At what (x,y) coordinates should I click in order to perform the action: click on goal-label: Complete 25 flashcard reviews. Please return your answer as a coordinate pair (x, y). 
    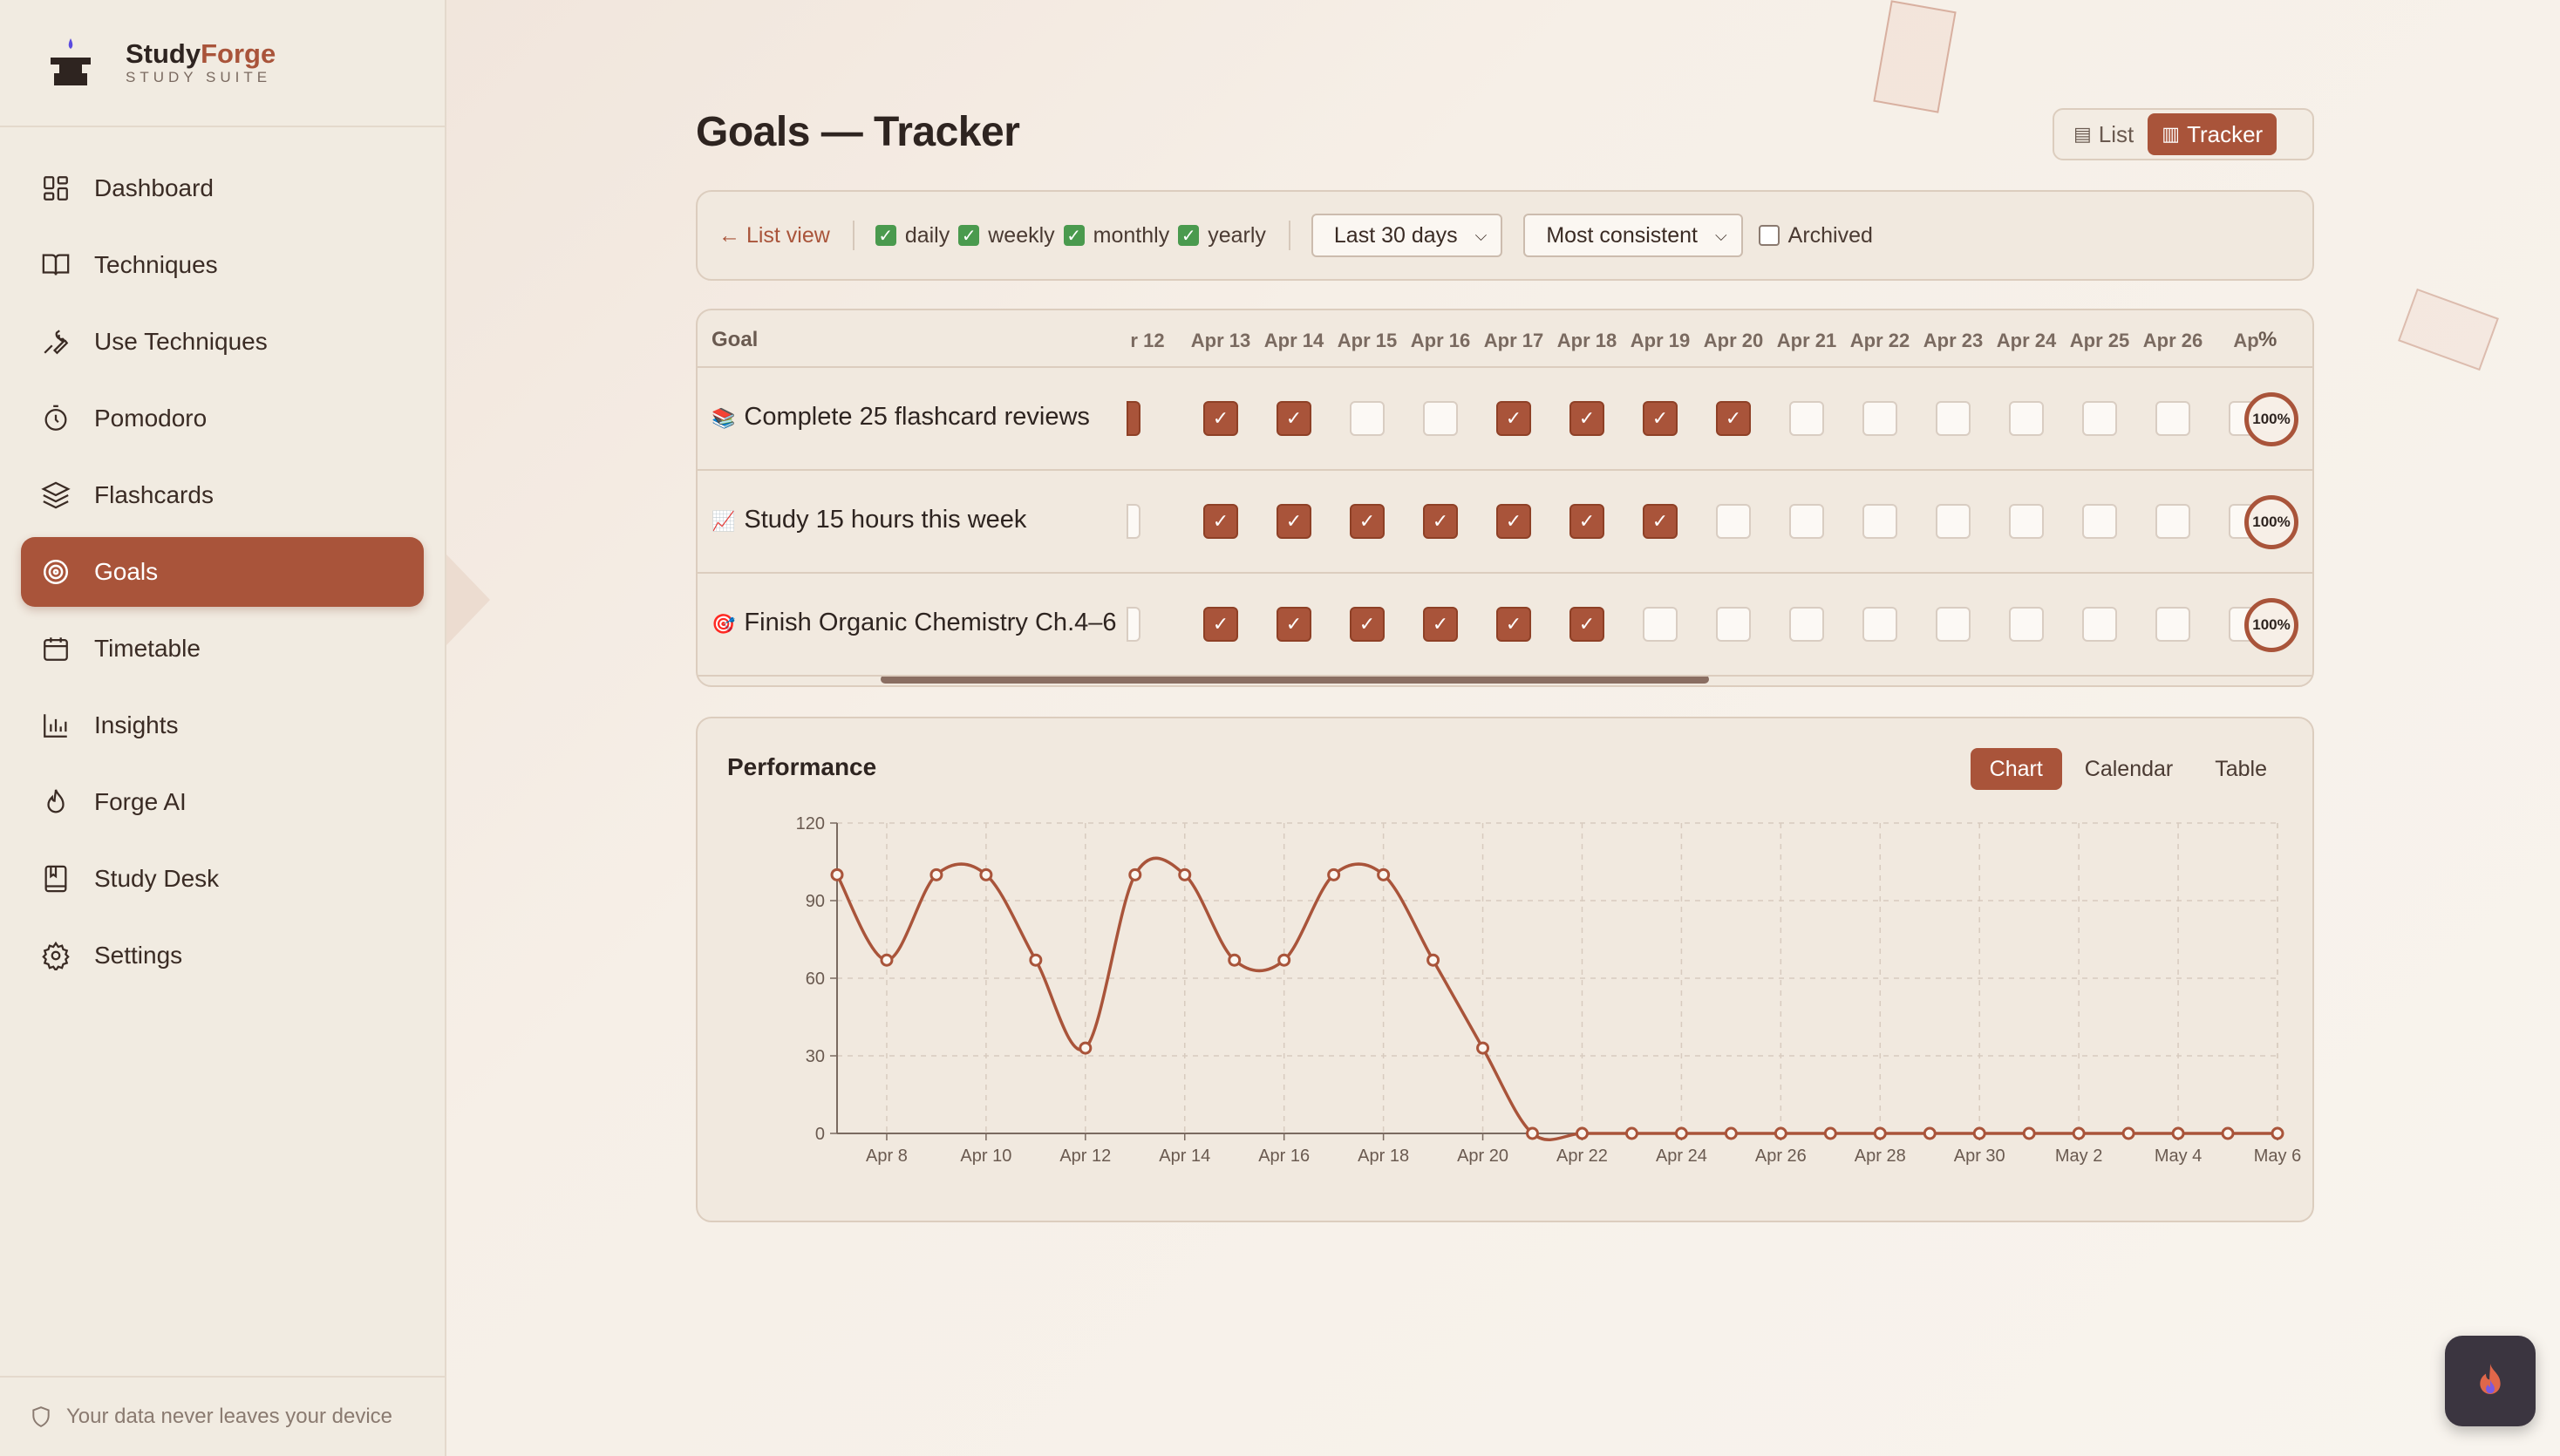
    Looking at the image, I should click on (917, 417).